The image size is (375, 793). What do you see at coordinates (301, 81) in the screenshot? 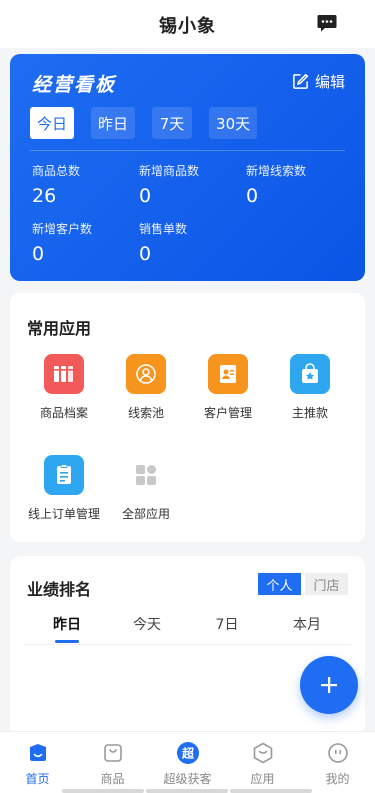
I see `edit-icon` at bounding box center [301, 81].